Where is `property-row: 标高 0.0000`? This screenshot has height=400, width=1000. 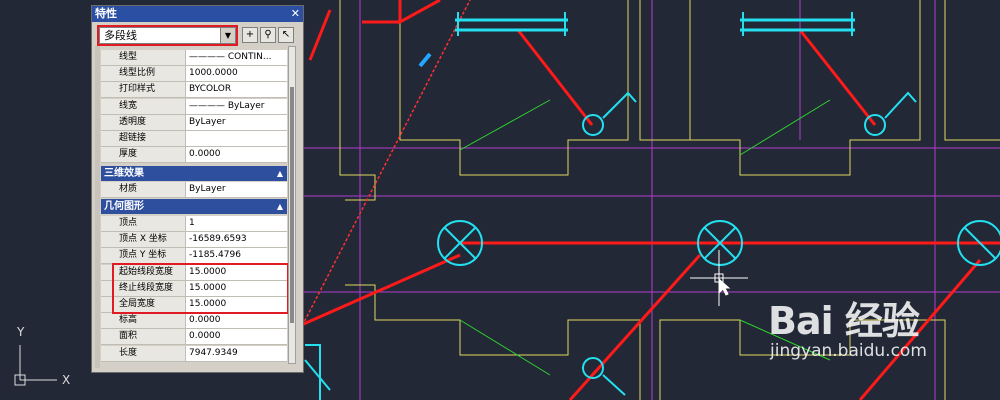 property-row: 标高 0.0000 is located at coordinates (194, 321).